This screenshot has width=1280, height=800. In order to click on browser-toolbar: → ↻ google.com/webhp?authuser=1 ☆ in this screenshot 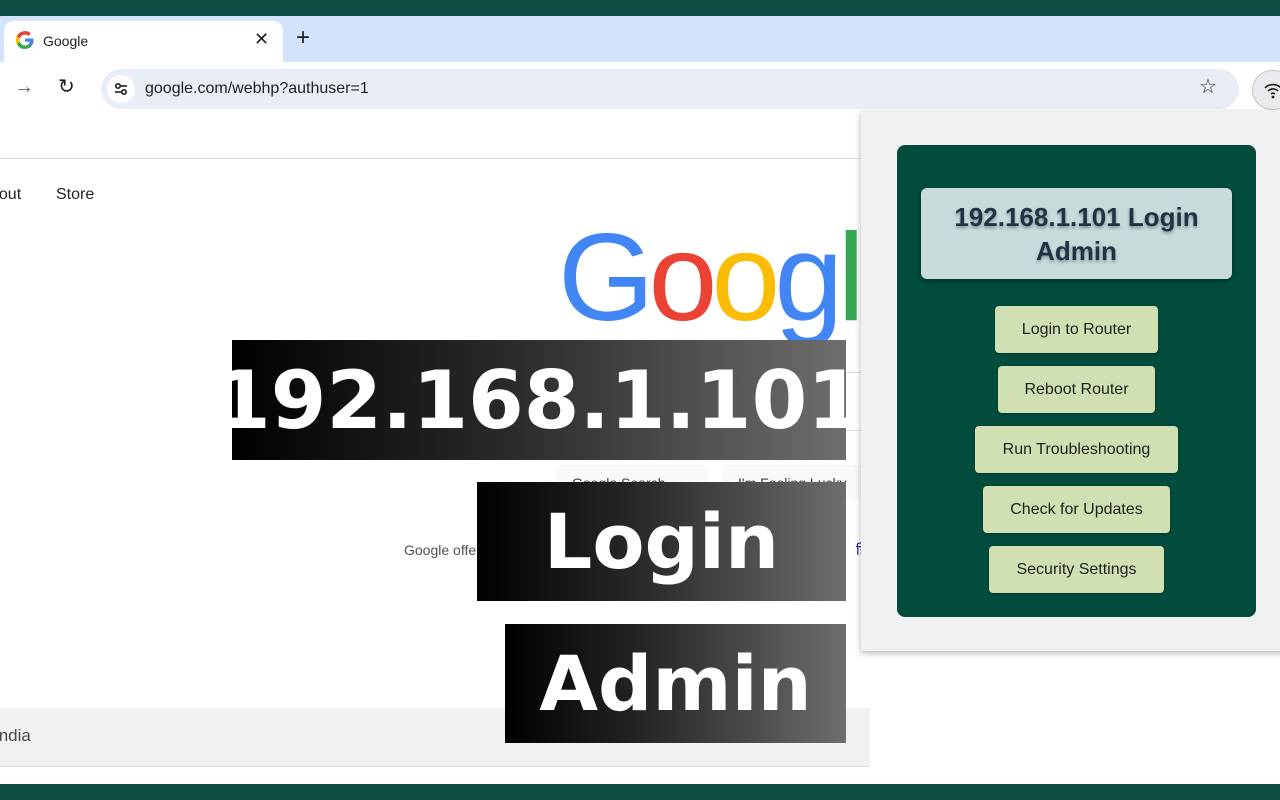, I will do `click(640, 87)`.